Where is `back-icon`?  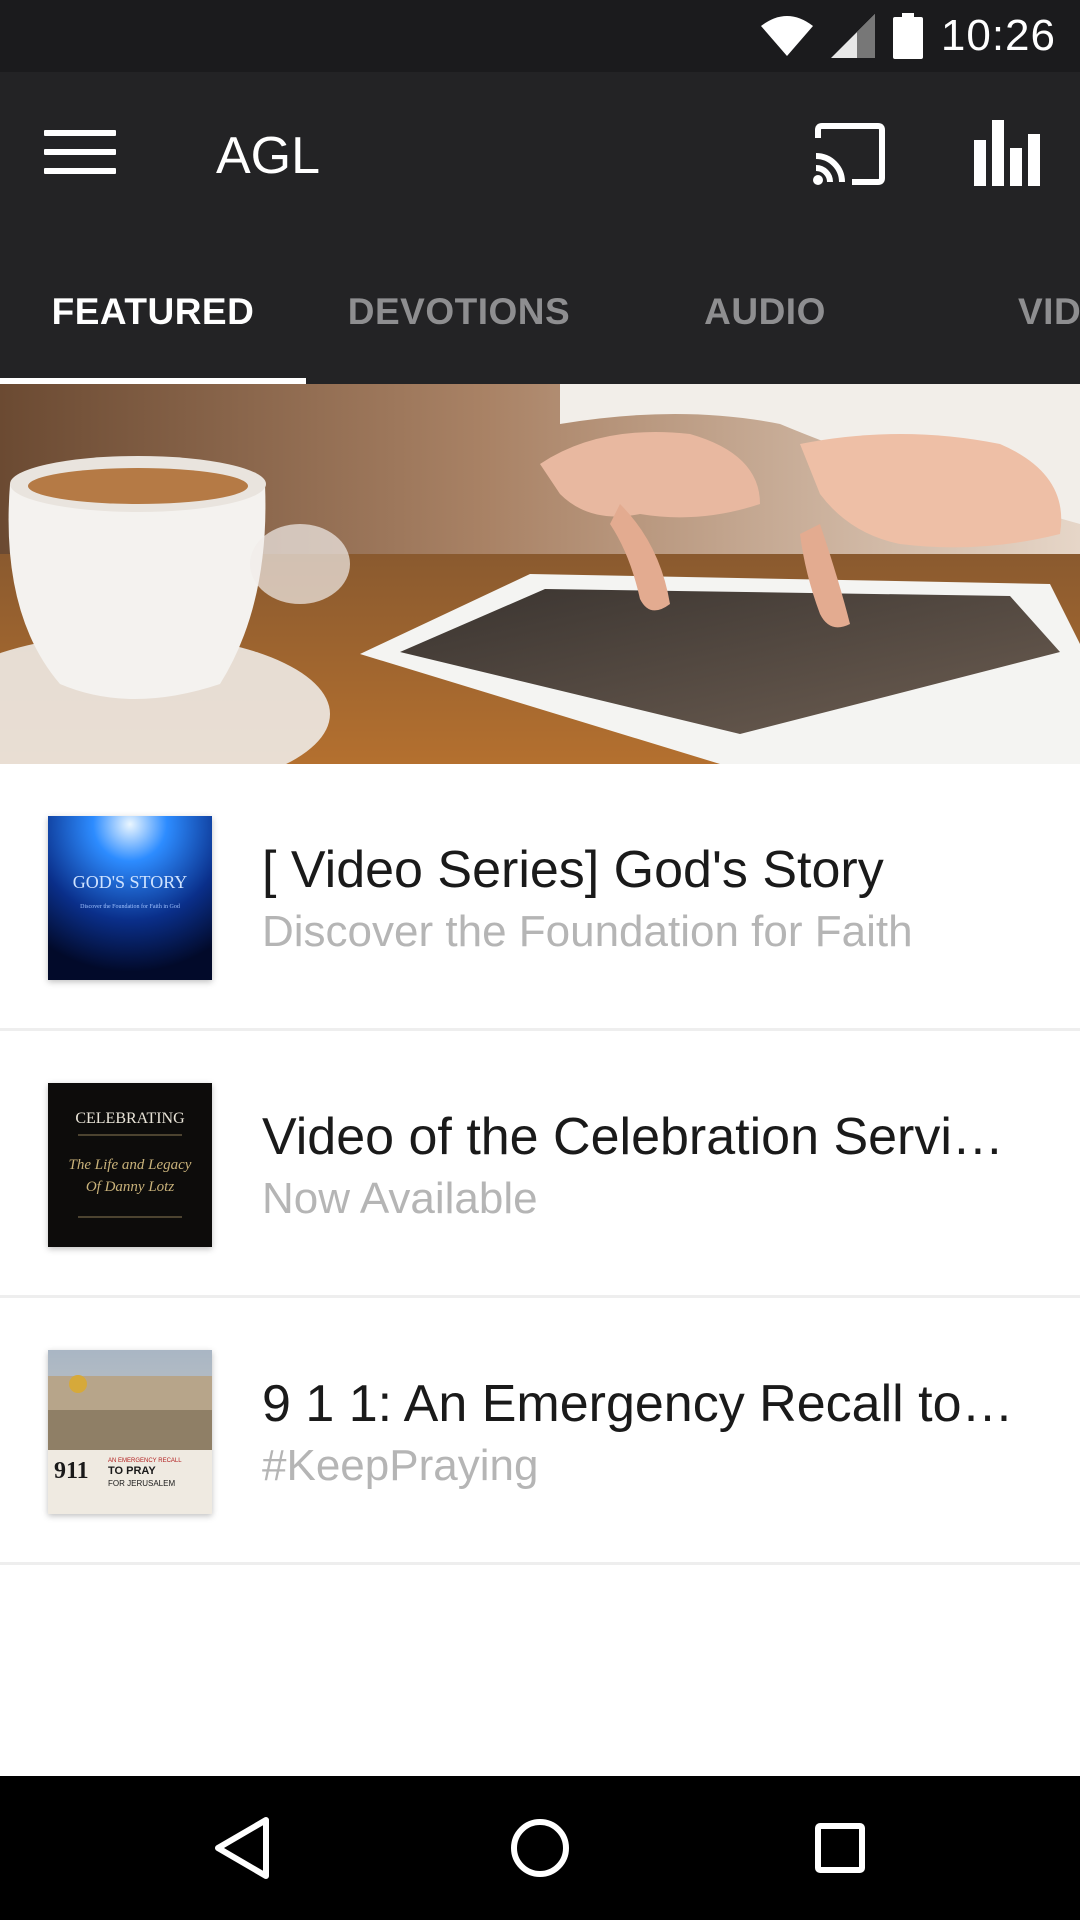
back-icon is located at coordinates (242, 1848).